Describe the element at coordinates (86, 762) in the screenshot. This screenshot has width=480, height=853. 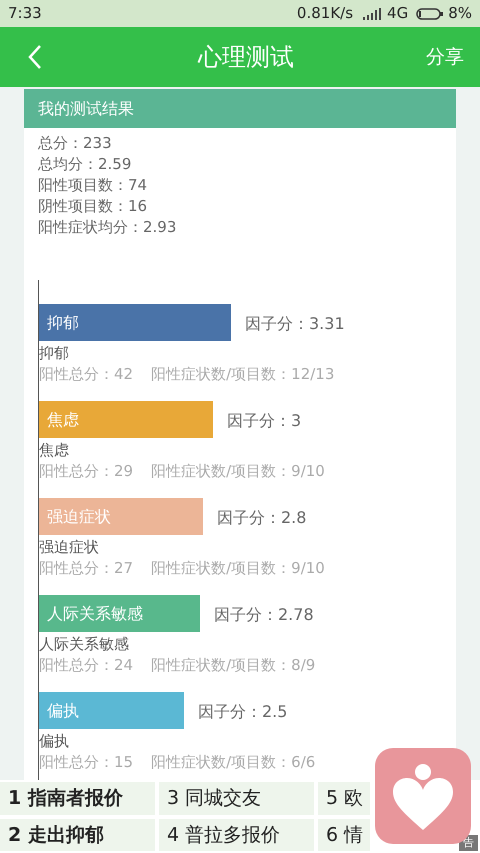
I see `positive-total: 阳性总分：15` at that location.